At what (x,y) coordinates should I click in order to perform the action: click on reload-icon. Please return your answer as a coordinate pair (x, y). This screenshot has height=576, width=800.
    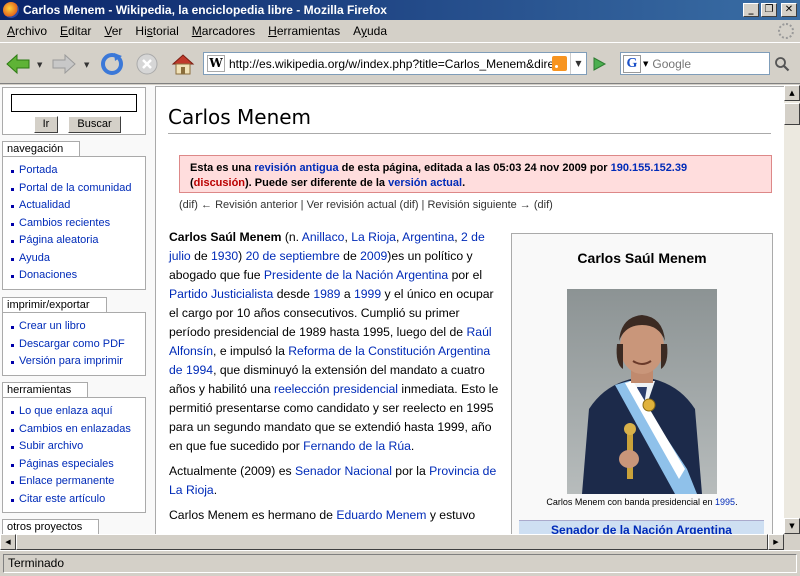
    Looking at the image, I should click on (112, 64).